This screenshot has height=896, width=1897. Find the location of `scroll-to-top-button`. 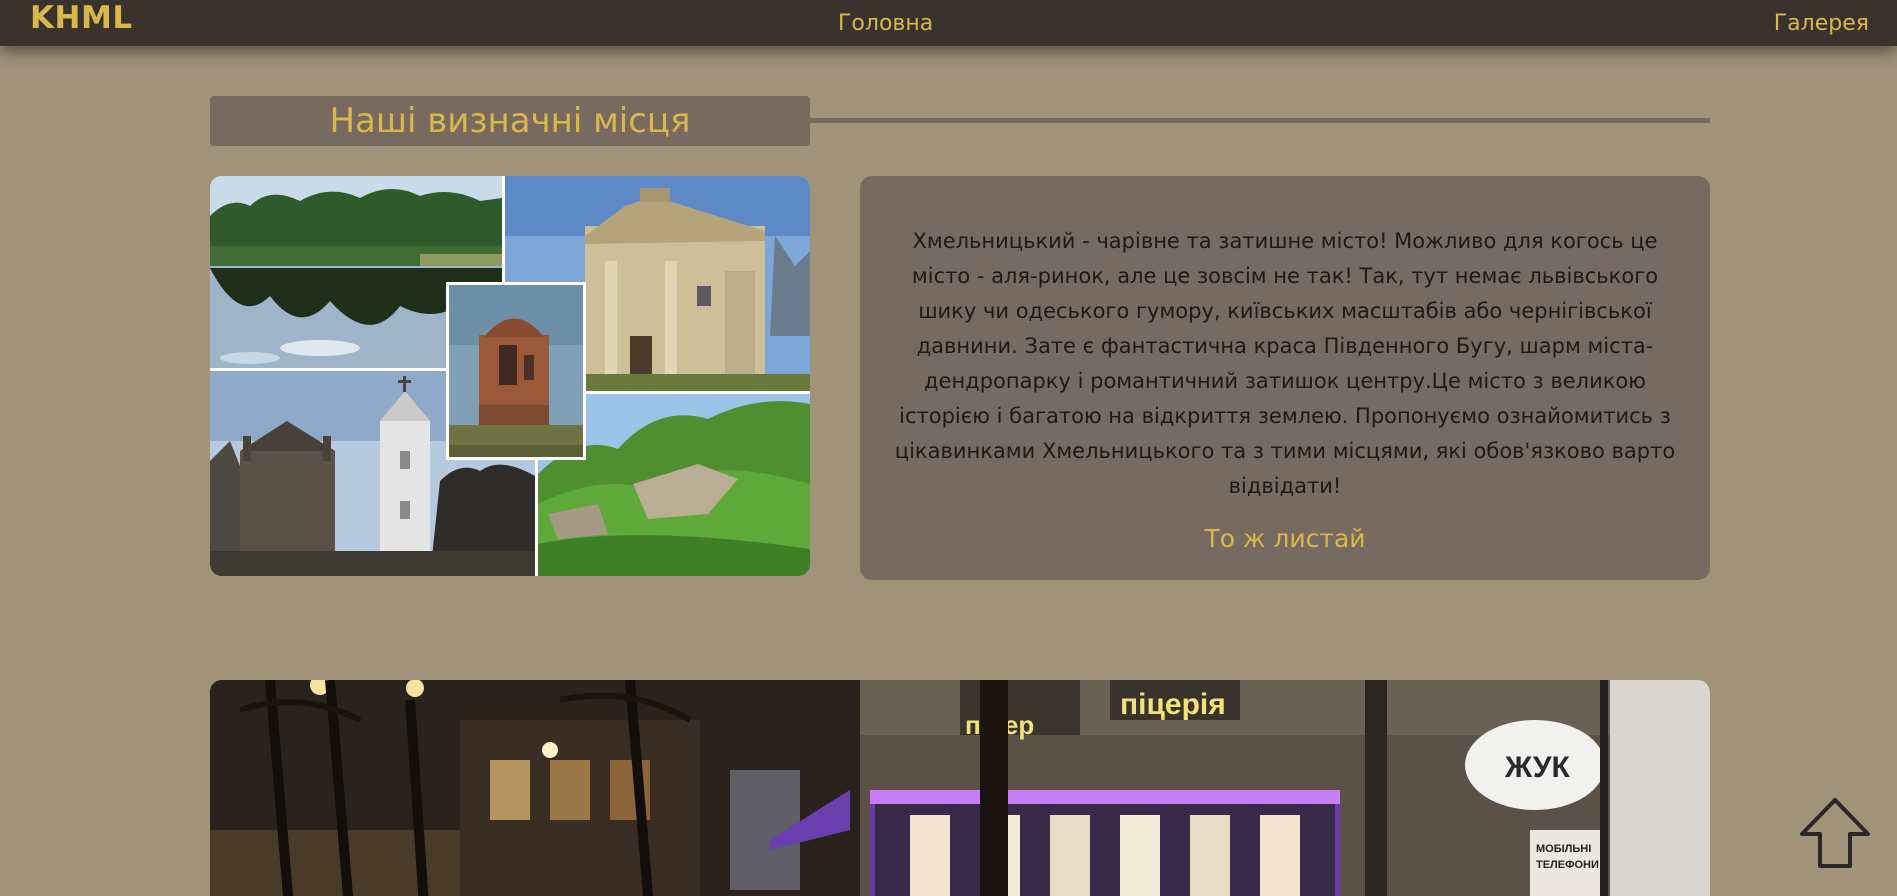

scroll-to-top-button is located at coordinates (1835, 833).